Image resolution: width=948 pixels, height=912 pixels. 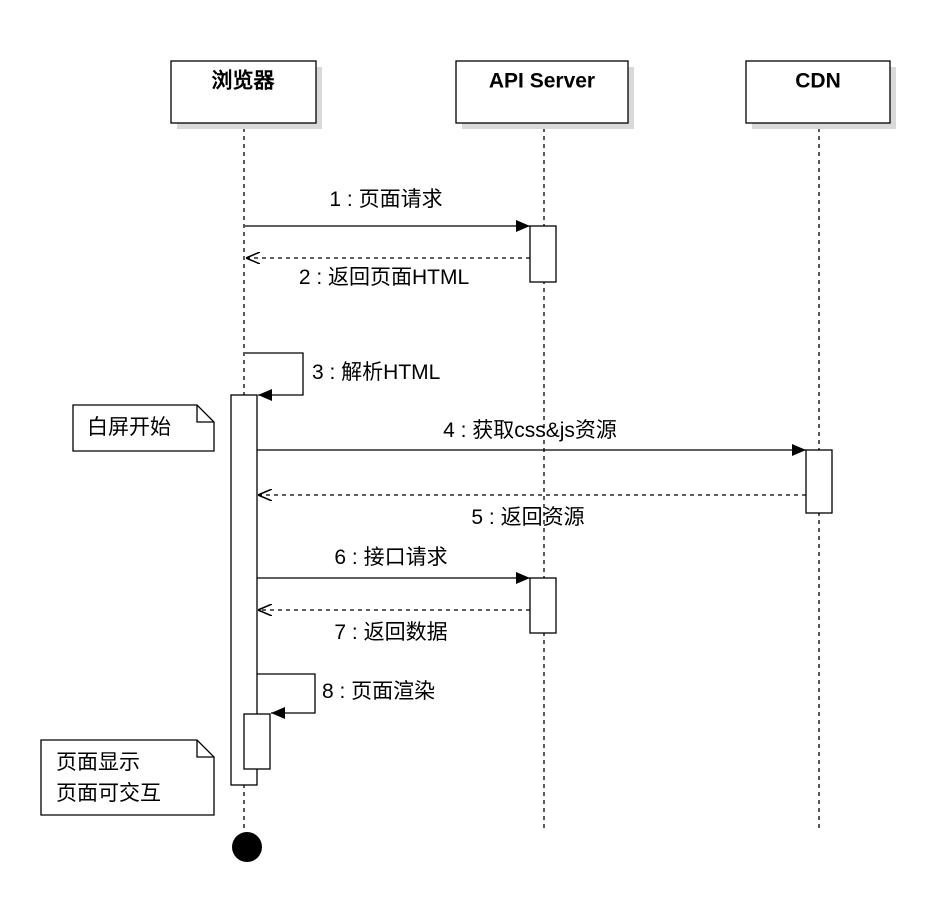 I want to click on note-page-display-line-2: 页面可交互, so click(x=108, y=793).